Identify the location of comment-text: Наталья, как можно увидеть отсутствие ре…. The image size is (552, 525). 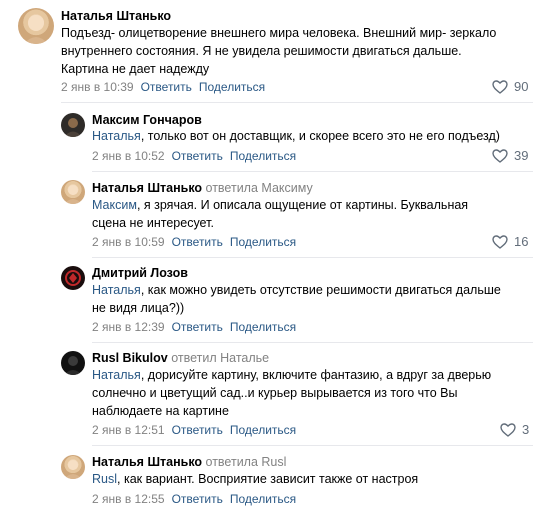
(296, 299).